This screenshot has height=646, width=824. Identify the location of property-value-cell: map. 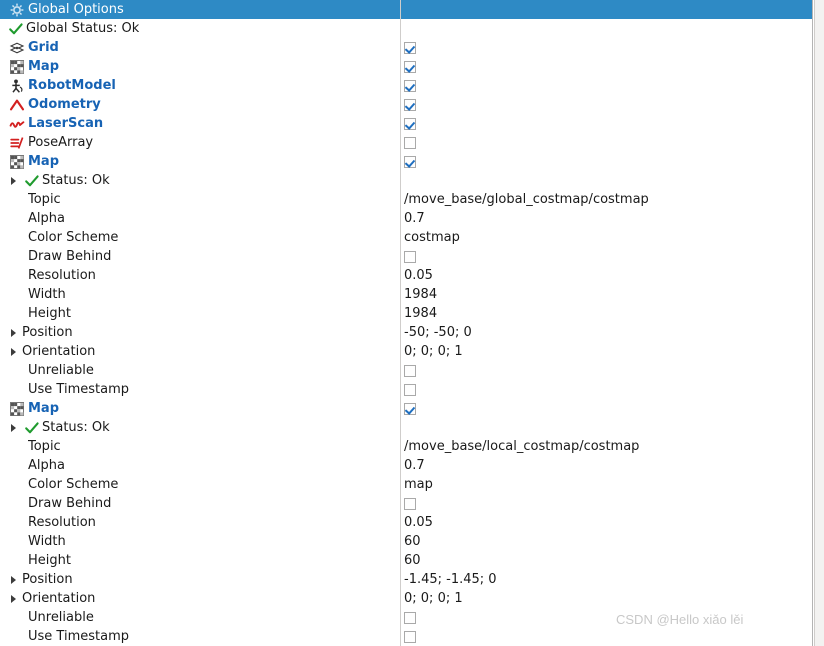
(418, 484).